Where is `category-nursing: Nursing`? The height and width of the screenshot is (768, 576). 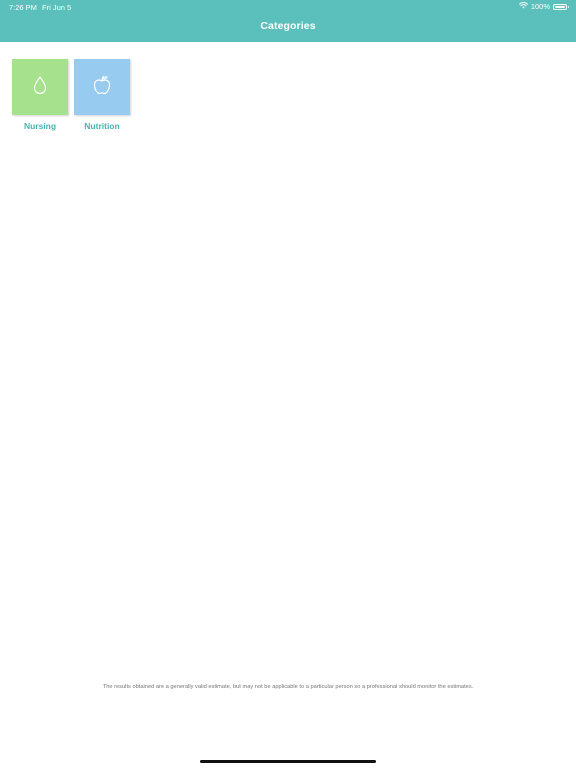 category-nursing: Nursing is located at coordinates (40, 95).